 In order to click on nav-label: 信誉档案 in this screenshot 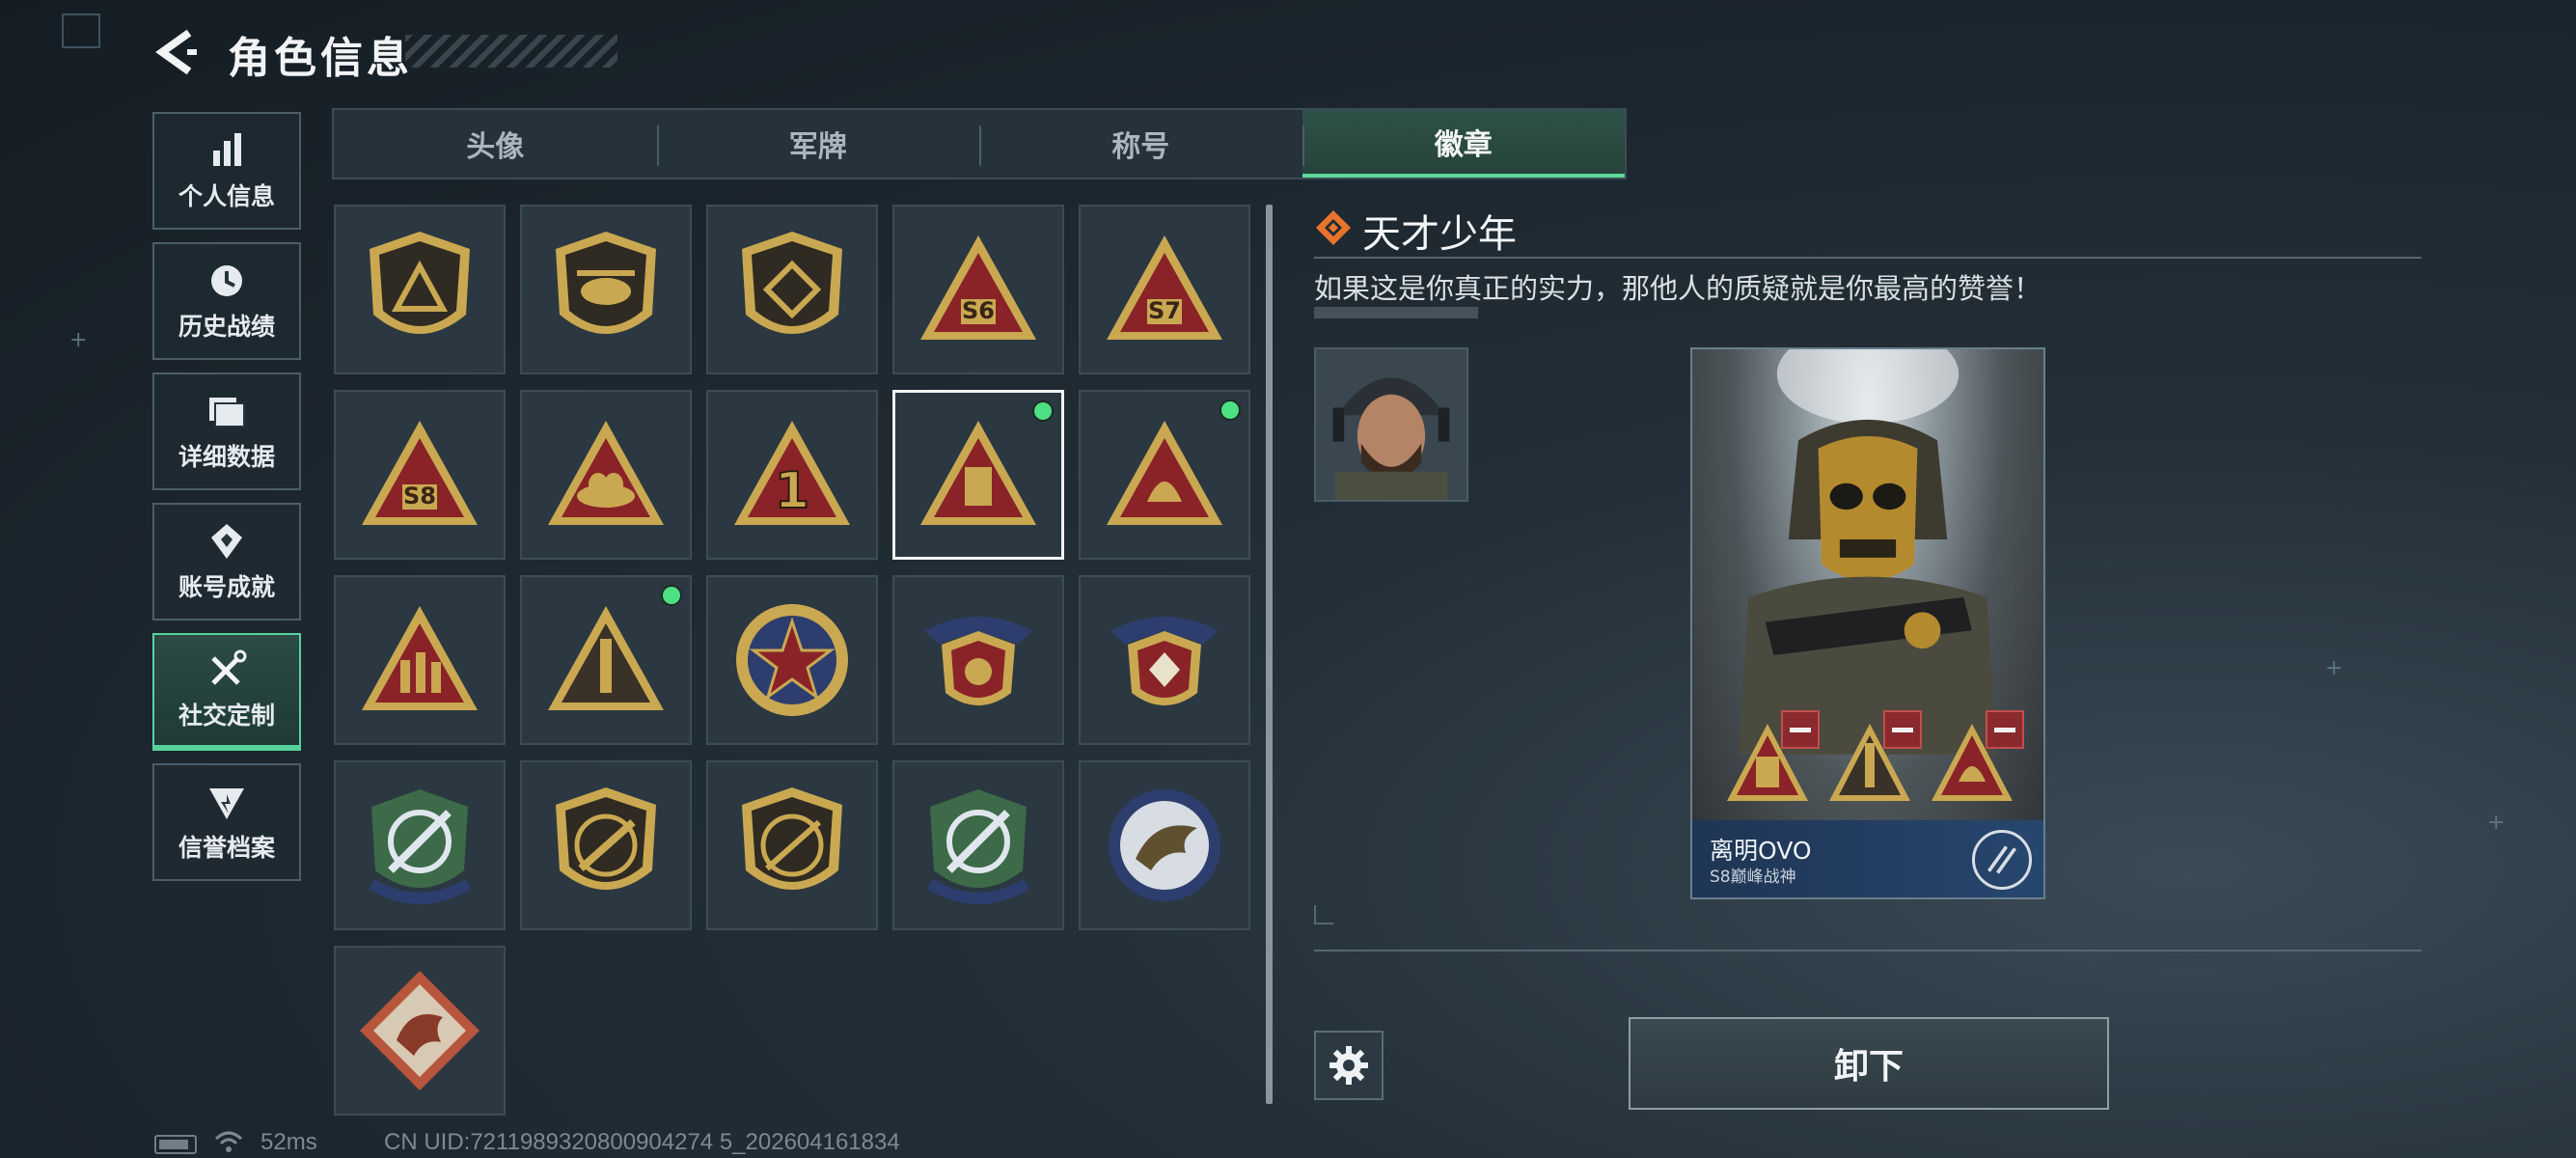, I will do `click(227, 848)`.